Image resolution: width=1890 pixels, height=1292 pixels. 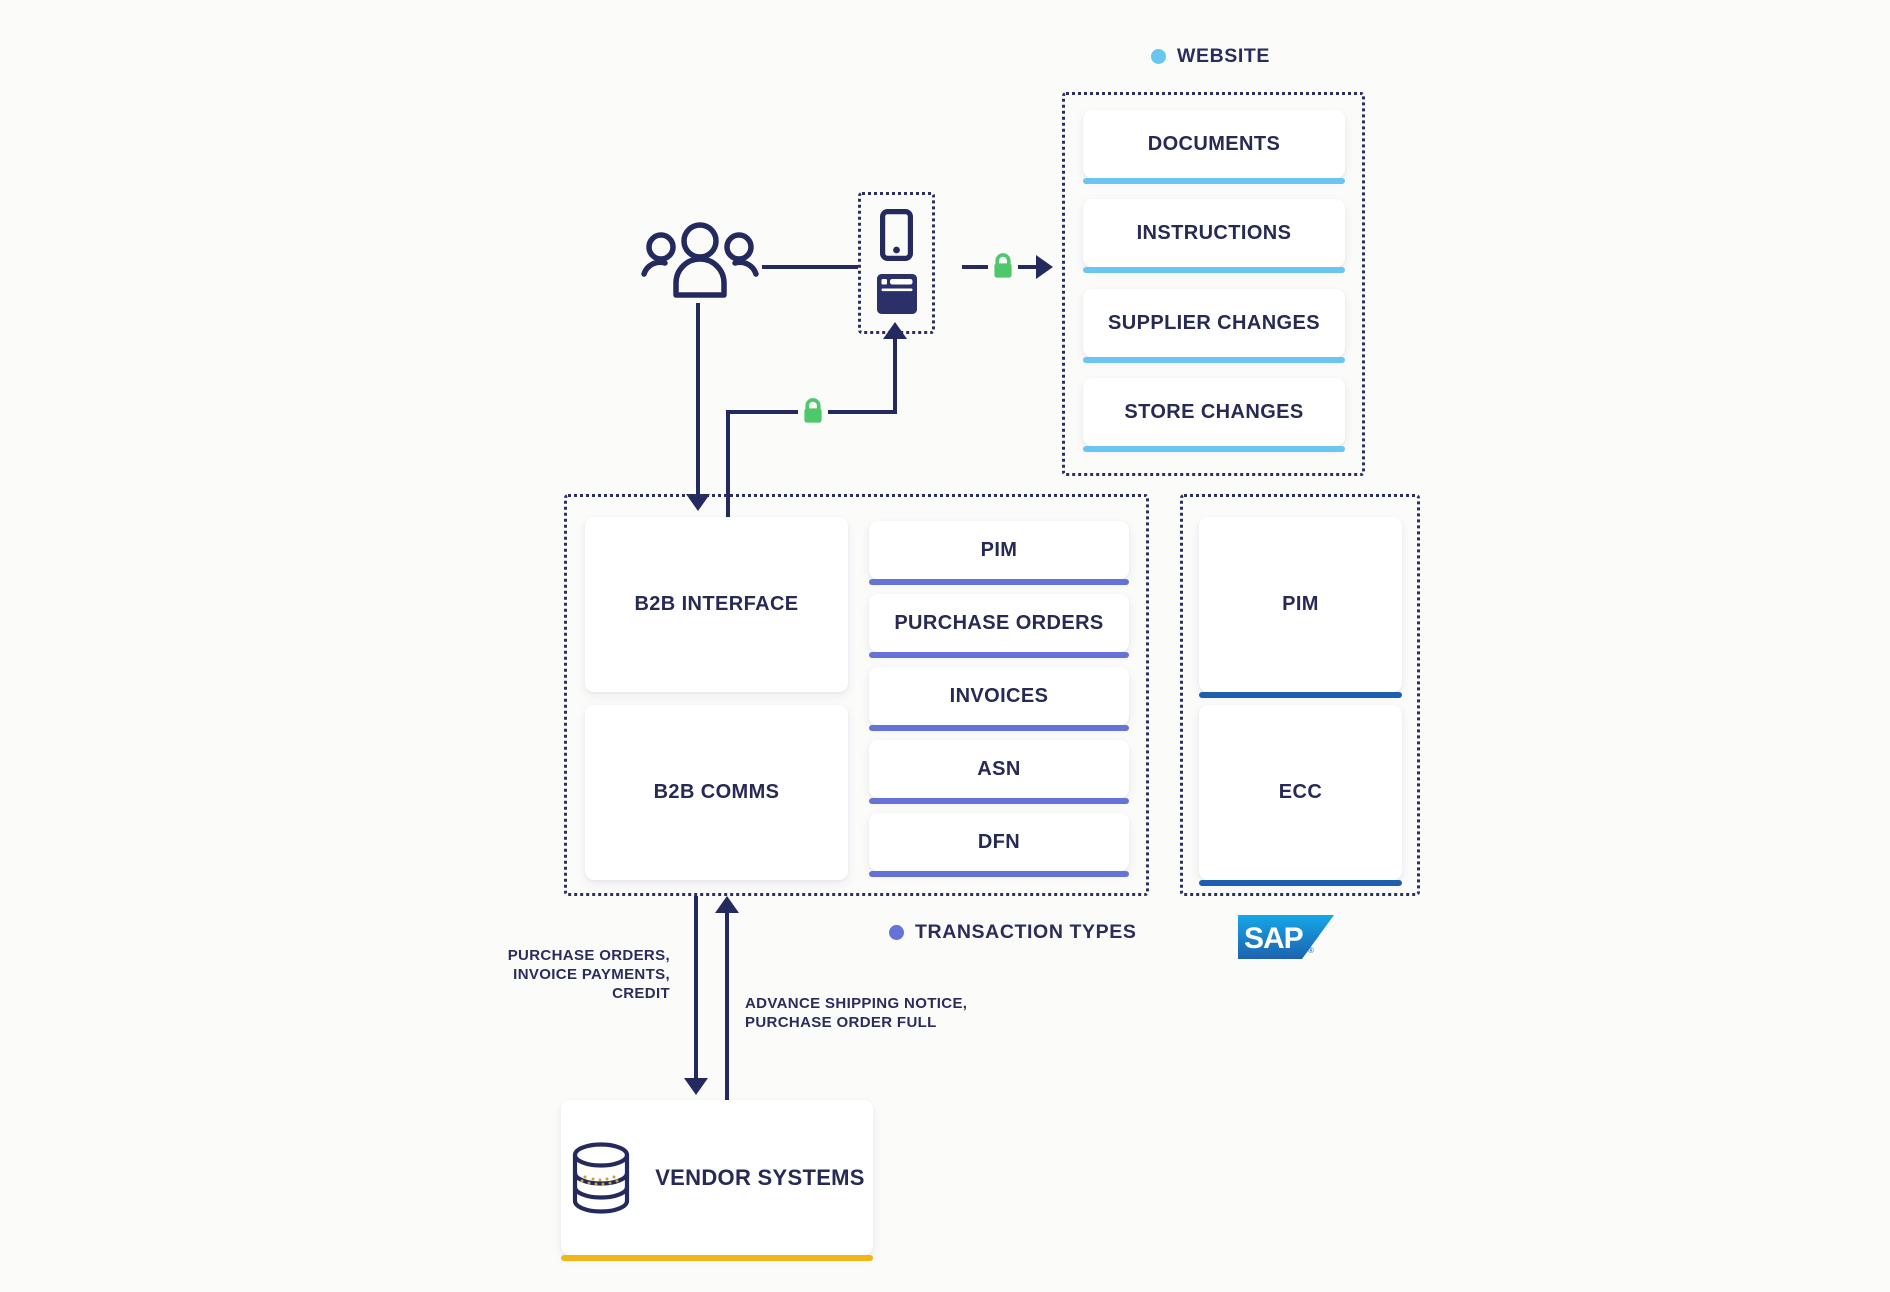 I want to click on website-card-documents-accent, so click(x=1214, y=181).